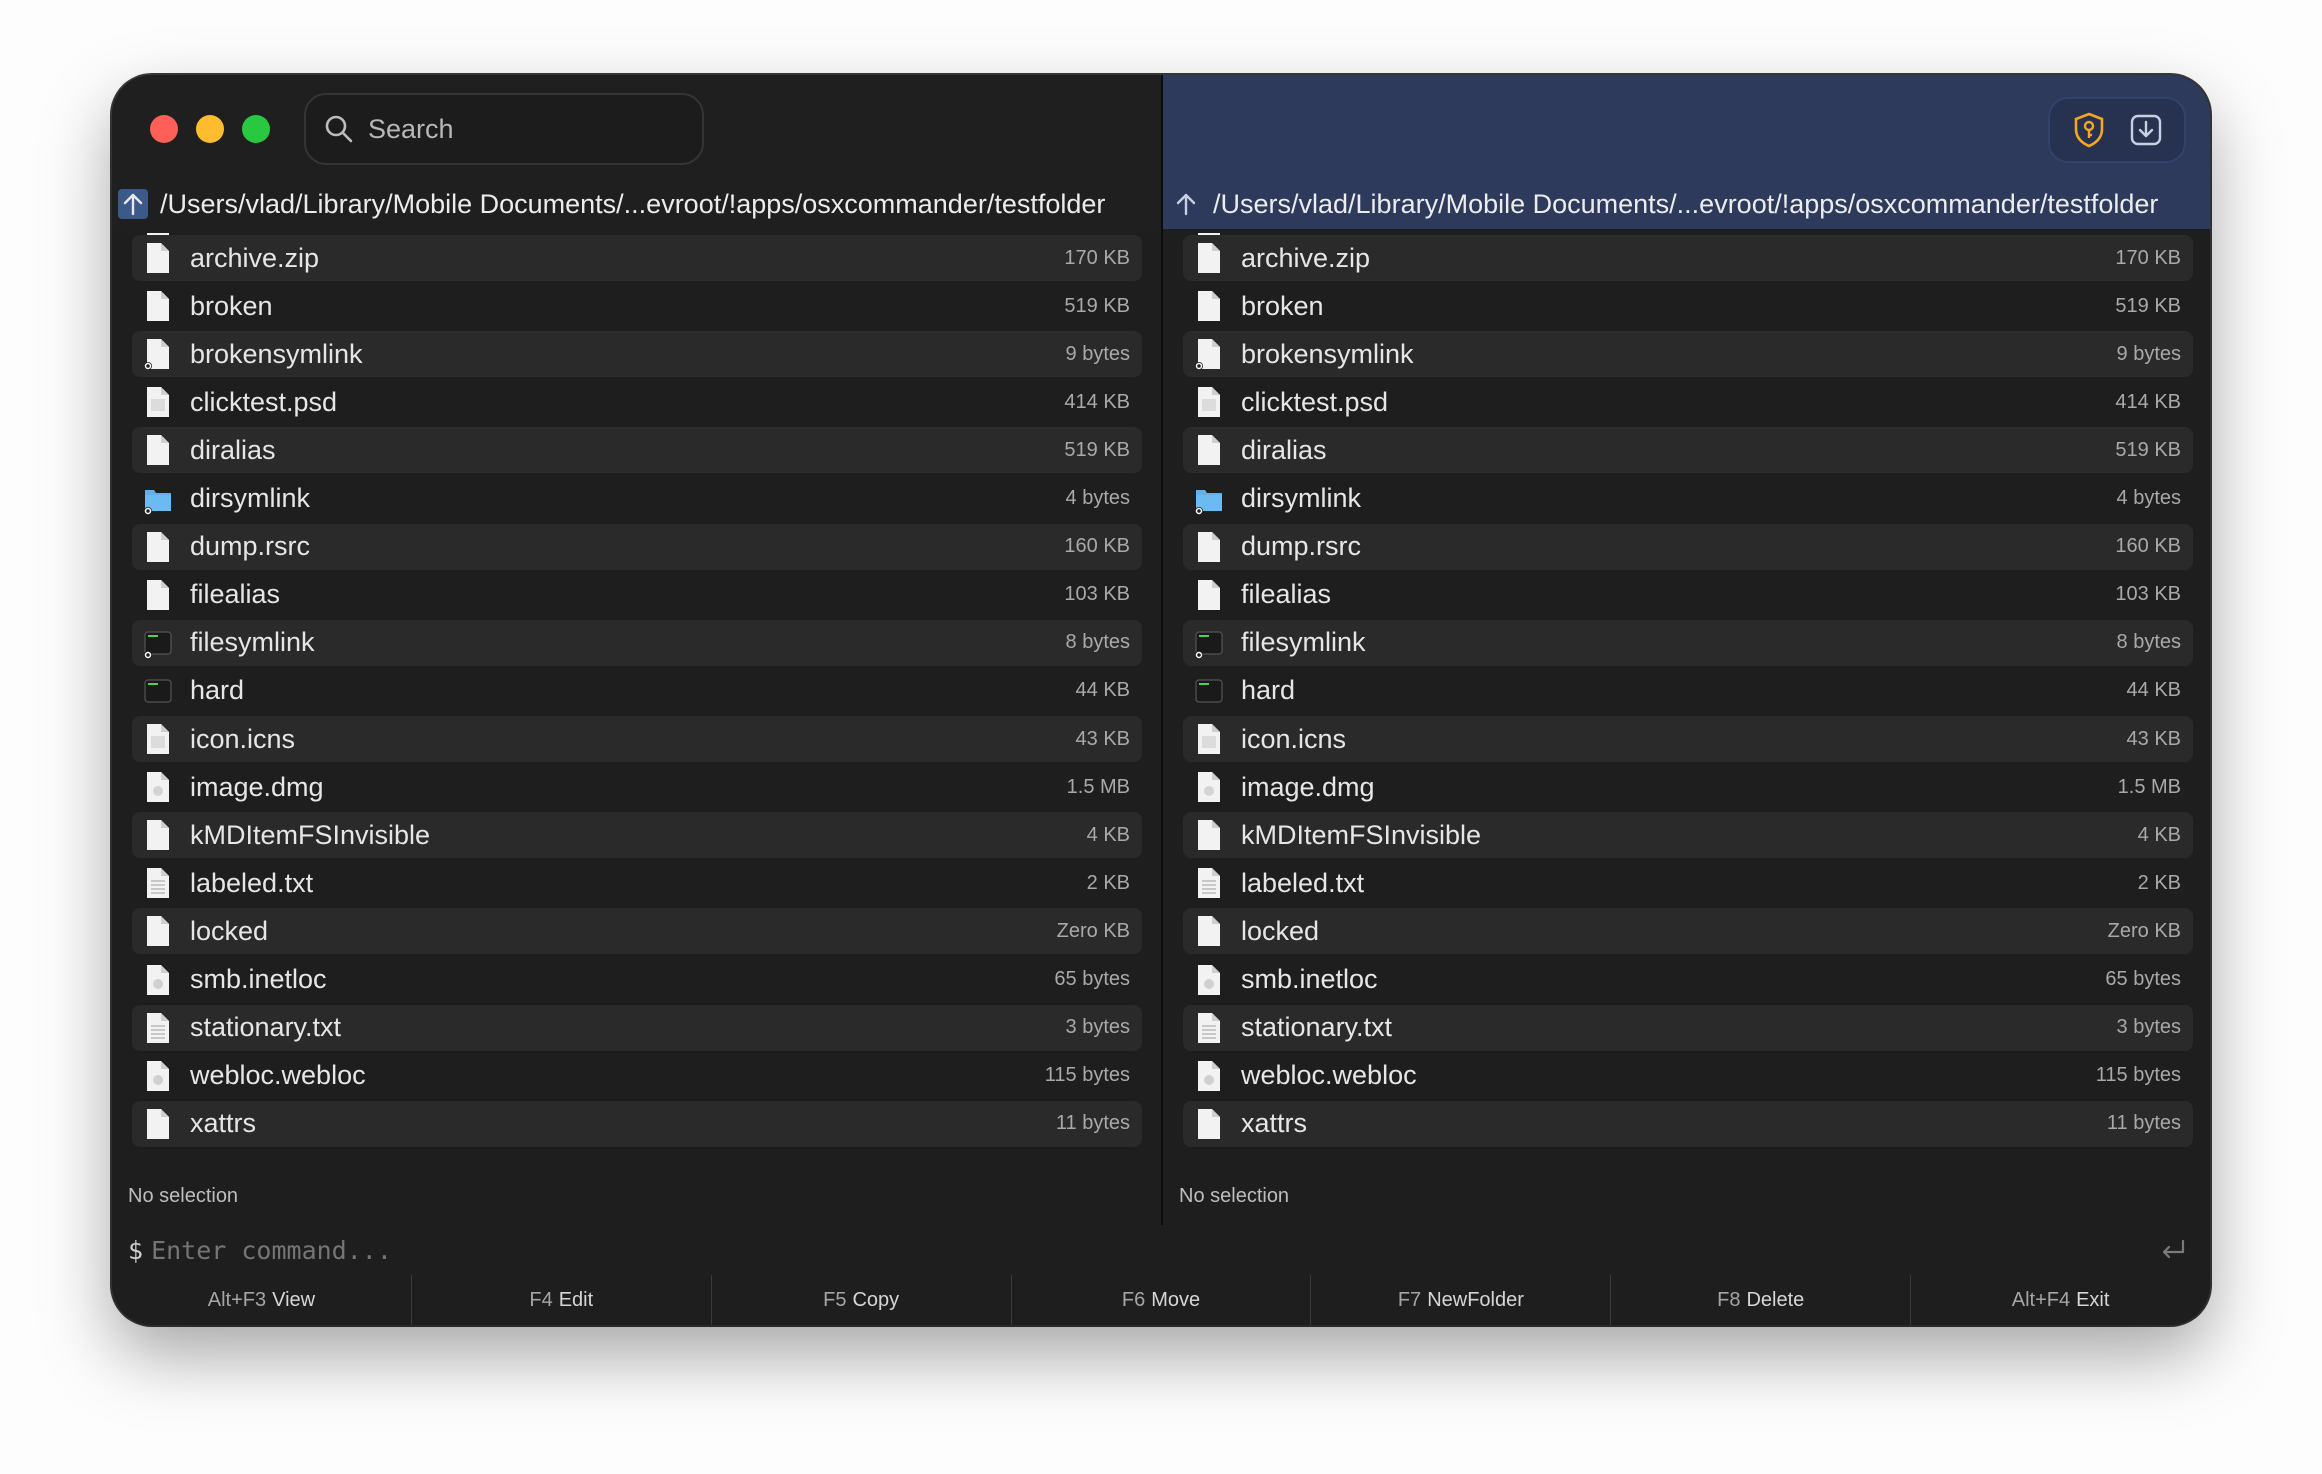  I want to click on arrow-up-icon, so click(1186, 204).